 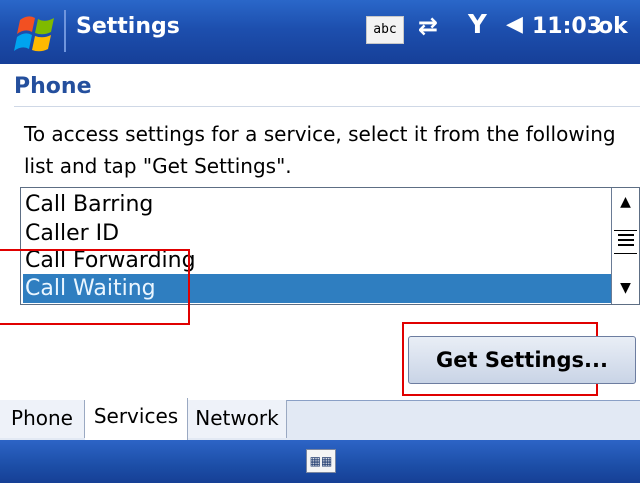 What do you see at coordinates (327, 106) in the screenshot?
I see `heading-divider` at bounding box center [327, 106].